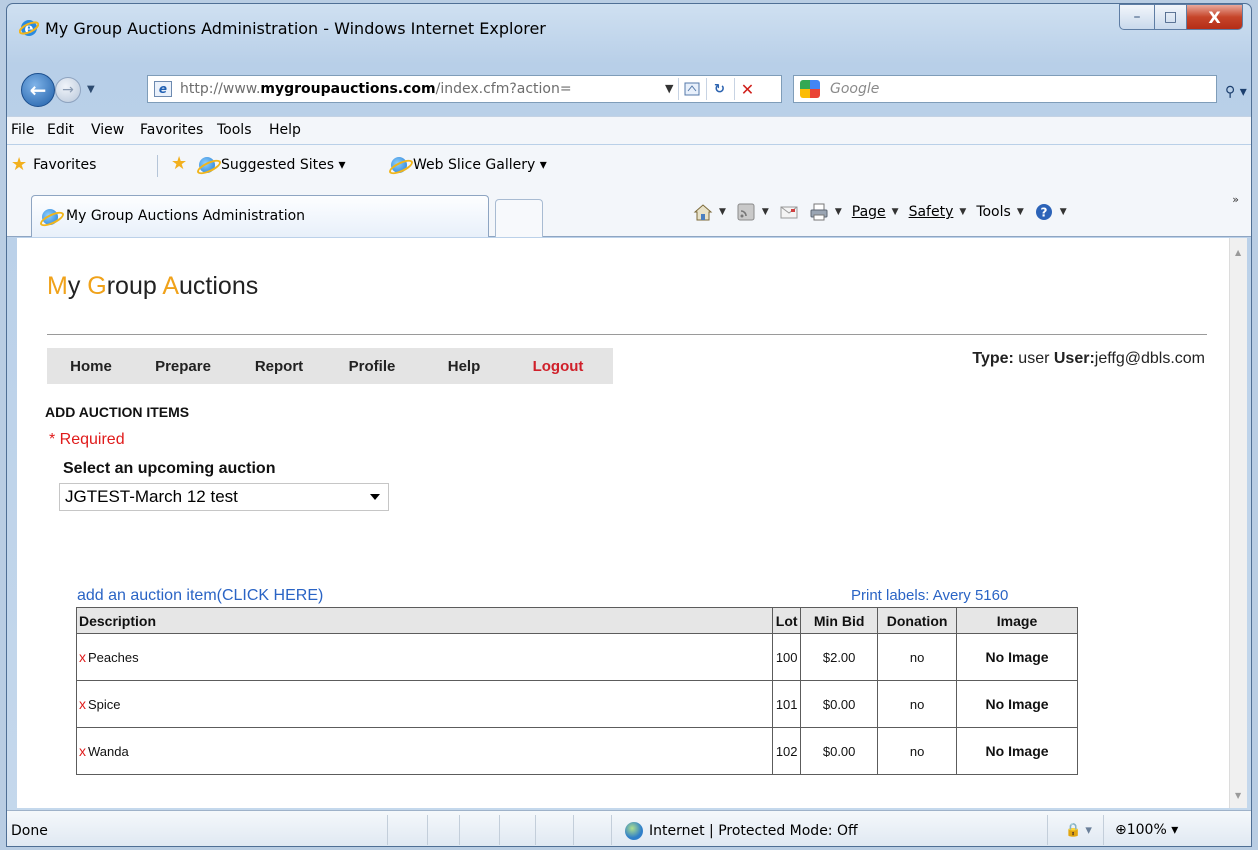 The height and width of the screenshot is (850, 1258). Describe the element at coordinates (819, 212) in the screenshot. I see `printer-icon` at that location.